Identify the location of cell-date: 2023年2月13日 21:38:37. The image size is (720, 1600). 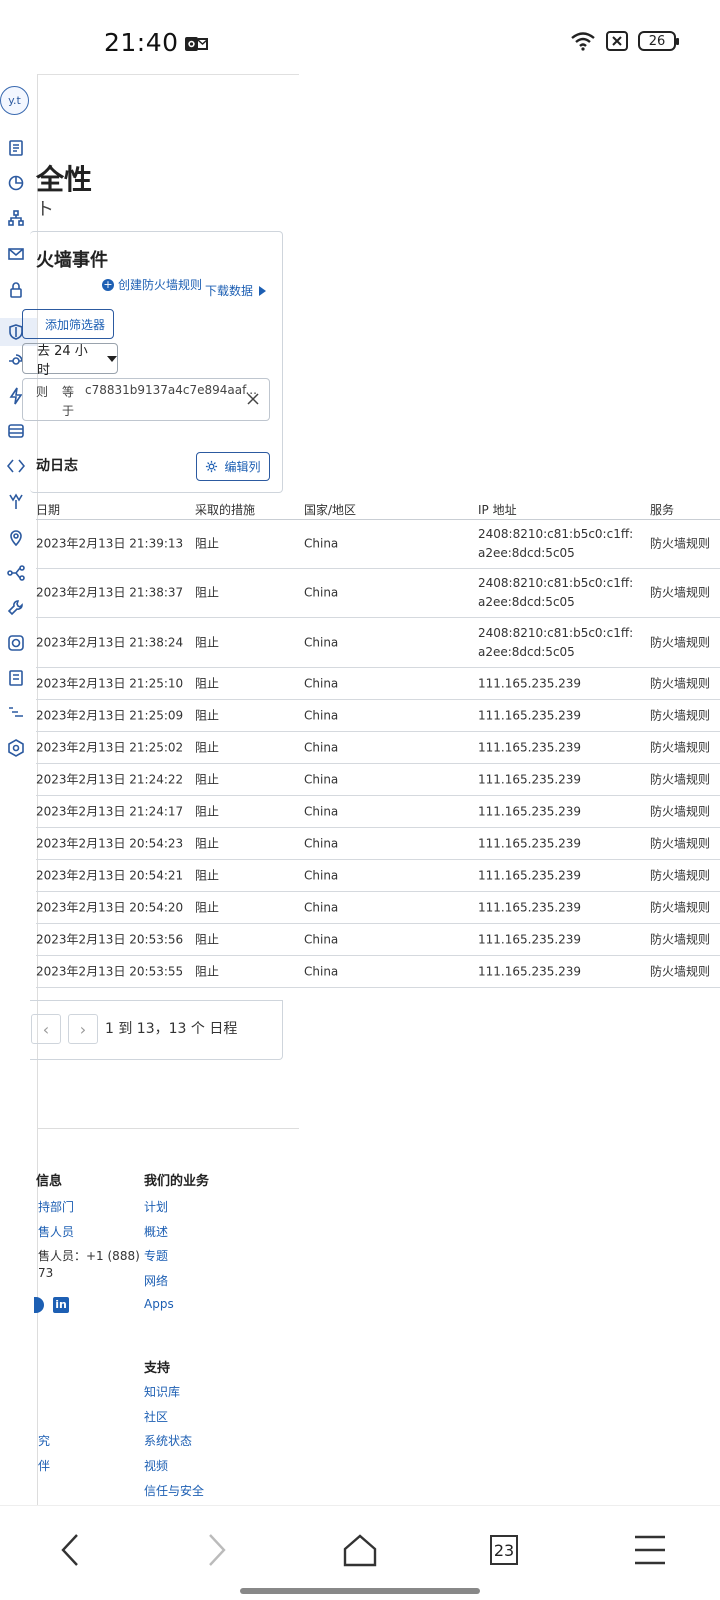
(110, 592).